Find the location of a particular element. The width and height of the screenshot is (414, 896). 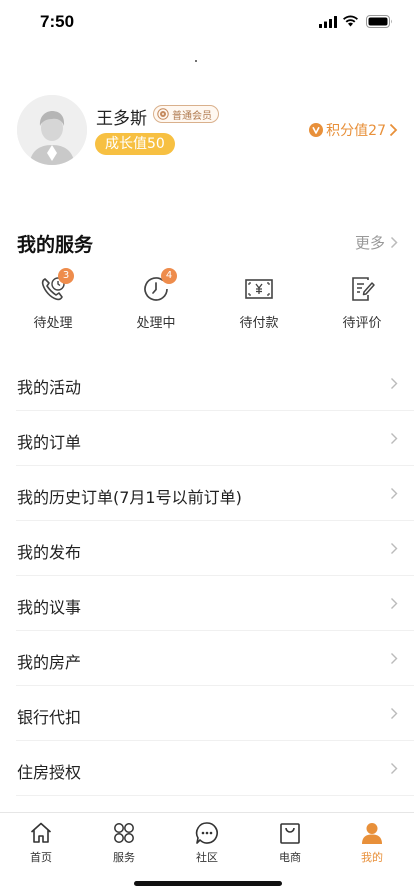

menu-item-history-orders: 我的历史订单(7月1号以前订单) is located at coordinates (215, 493).